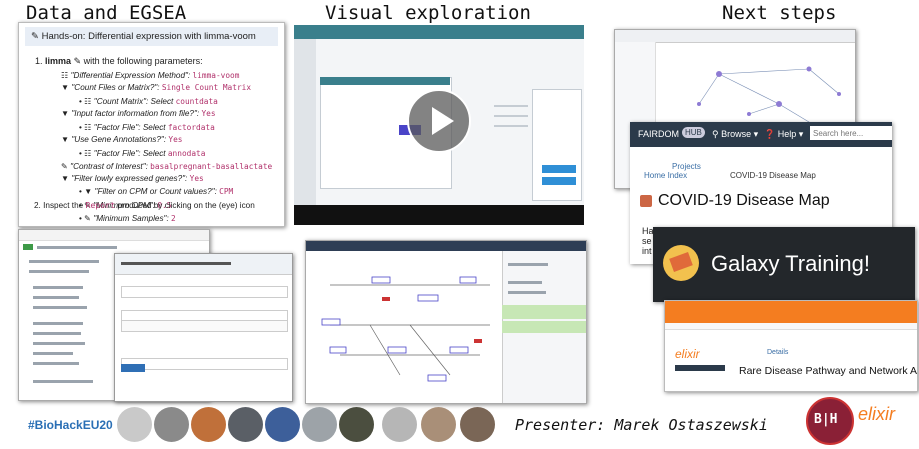  What do you see at coordinates (106, 13) in the screenshot?
I see `heading-data-egsea: Data and EGSEA` at bounding box center [106, 13].